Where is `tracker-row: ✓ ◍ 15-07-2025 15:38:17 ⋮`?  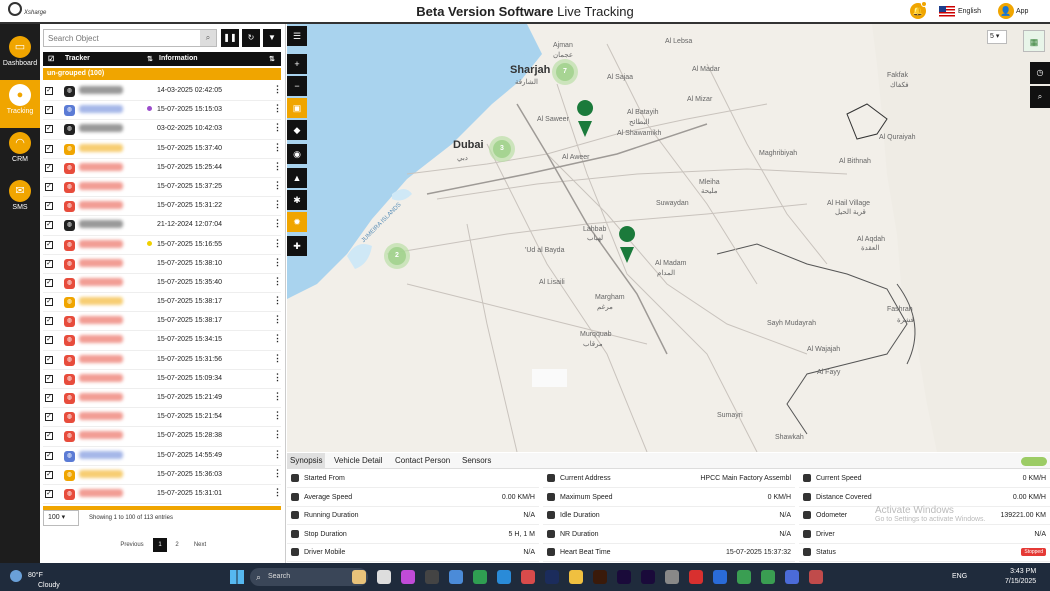 tracker-row: ✓ ◍ 15-07-2025 15:38:17 ⋮ is located at coordinates (162, 322).